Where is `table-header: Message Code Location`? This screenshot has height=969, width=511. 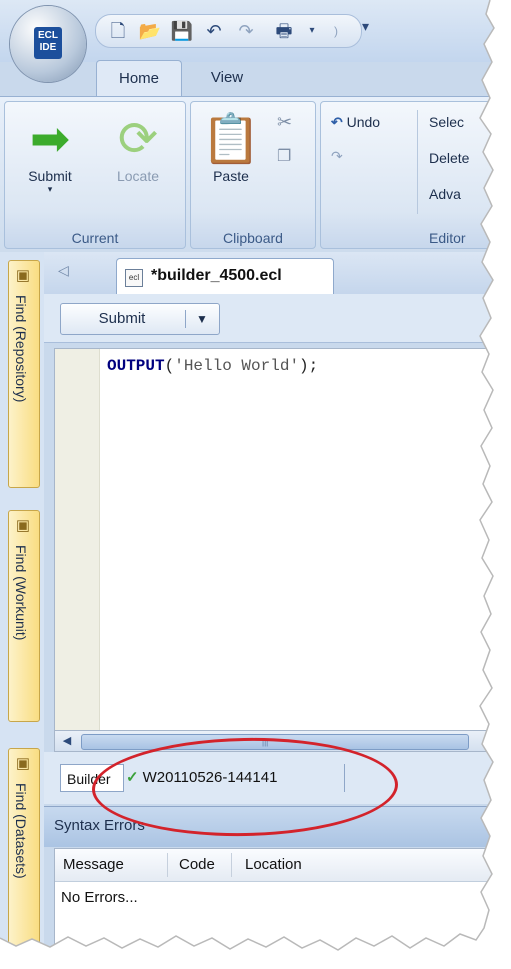
table-header: Message Code Location is located at coordinates (277, 865).